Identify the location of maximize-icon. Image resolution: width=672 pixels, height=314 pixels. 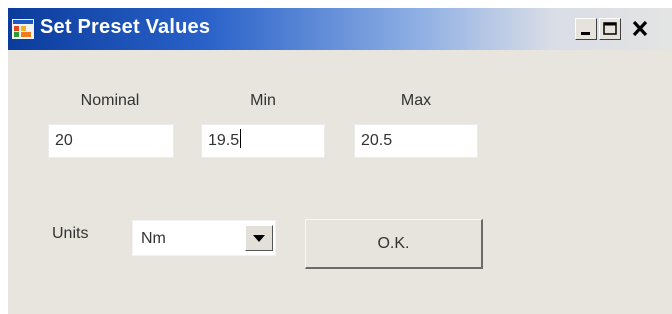
(610, 28).